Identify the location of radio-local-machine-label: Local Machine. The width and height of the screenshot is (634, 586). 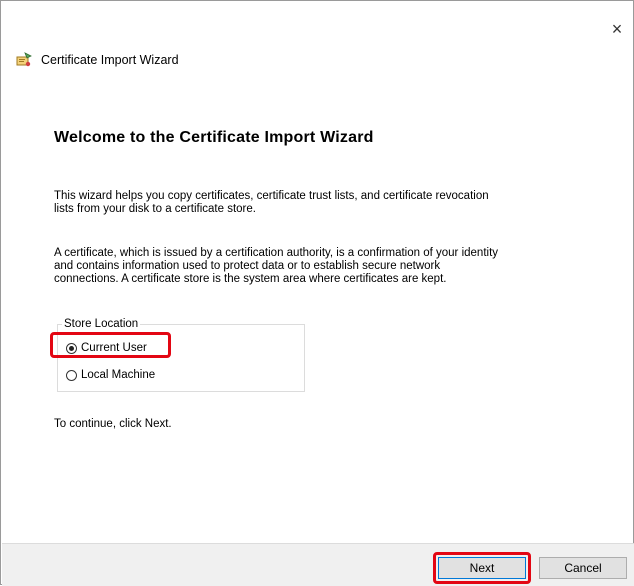
(118, 375).